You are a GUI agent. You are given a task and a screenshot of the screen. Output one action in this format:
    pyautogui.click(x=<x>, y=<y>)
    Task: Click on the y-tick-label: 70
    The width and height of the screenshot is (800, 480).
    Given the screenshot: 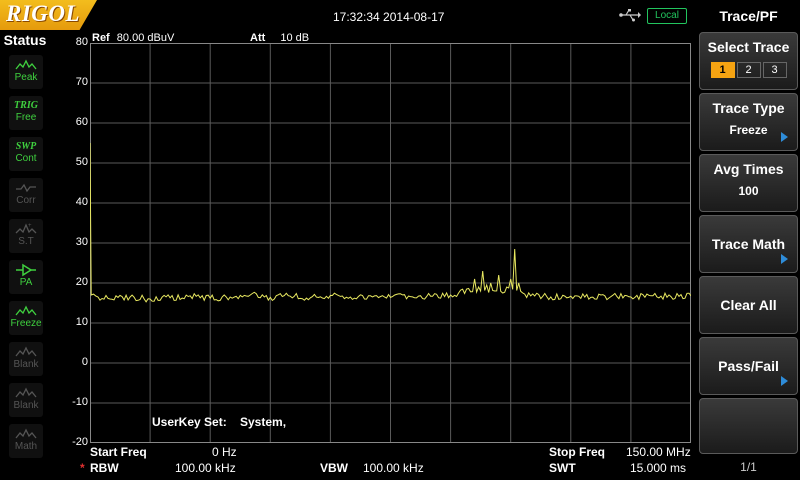 What is the action you would take?
    pyautogui.click(x=81, y=82)
    